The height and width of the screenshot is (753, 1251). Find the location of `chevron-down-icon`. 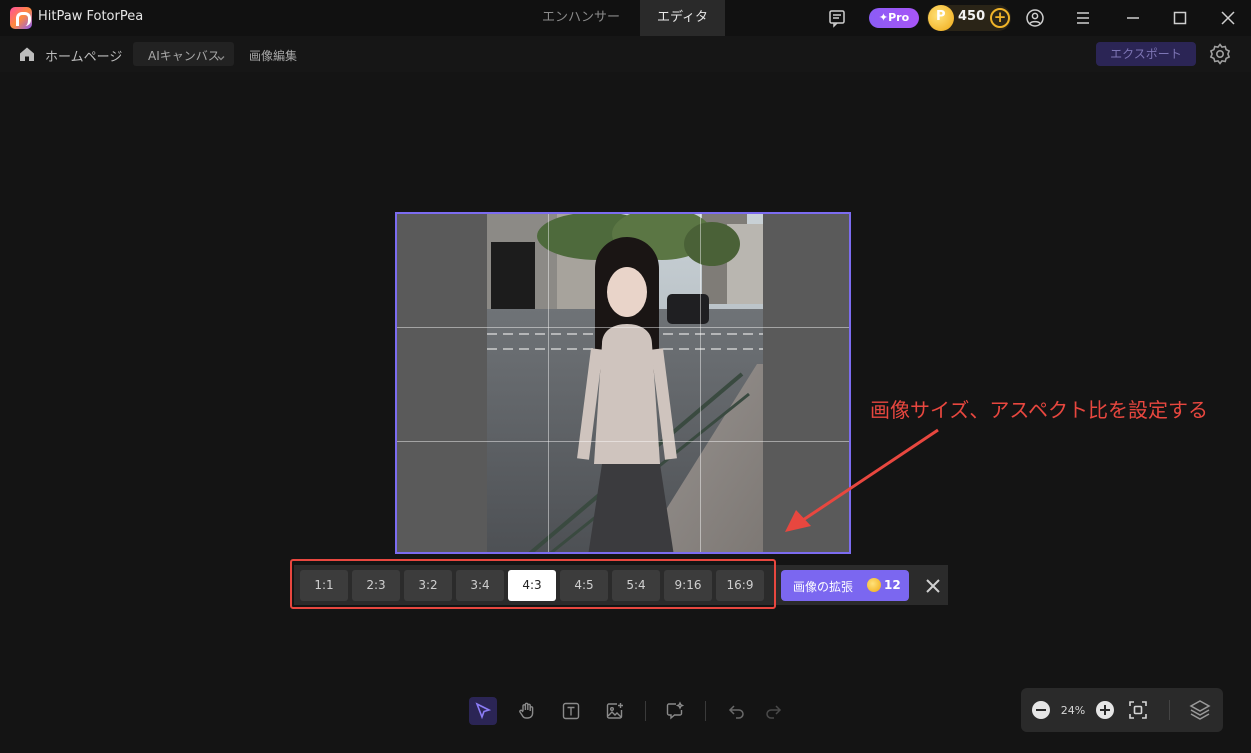

chevron-down-icon is located at coordinates (221, 54).